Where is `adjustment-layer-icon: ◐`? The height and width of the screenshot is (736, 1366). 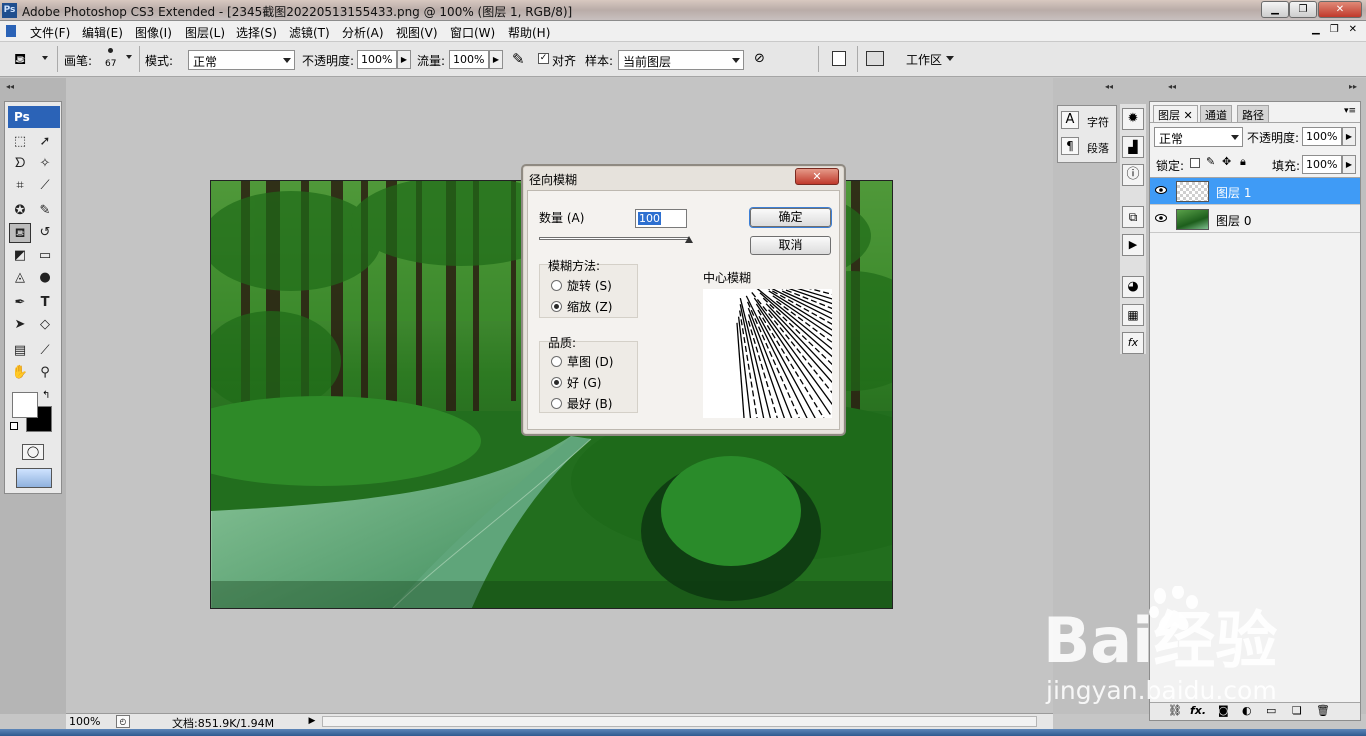 adjustment-layer-icon: ◐ is located at coordinates (1247, 710).